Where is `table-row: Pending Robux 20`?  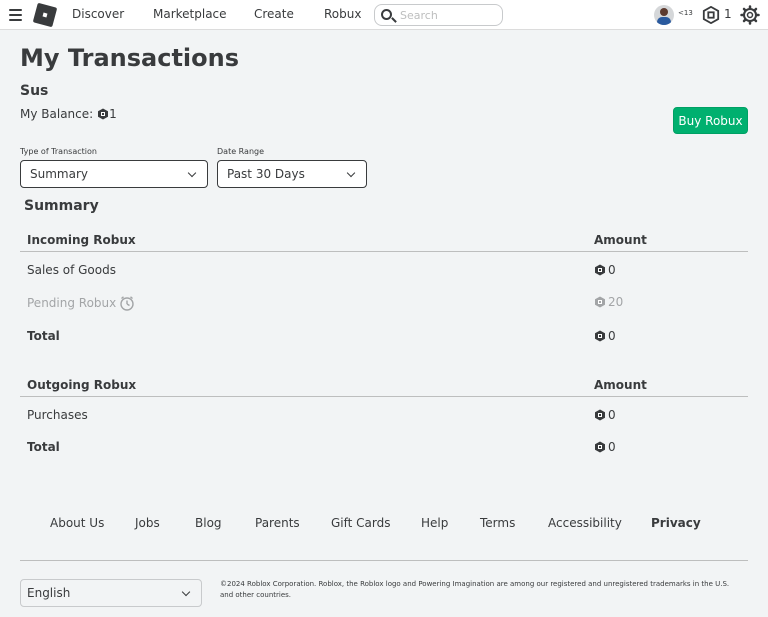
table-row: Pending Robux 20 is located at coordinates (384, 303).